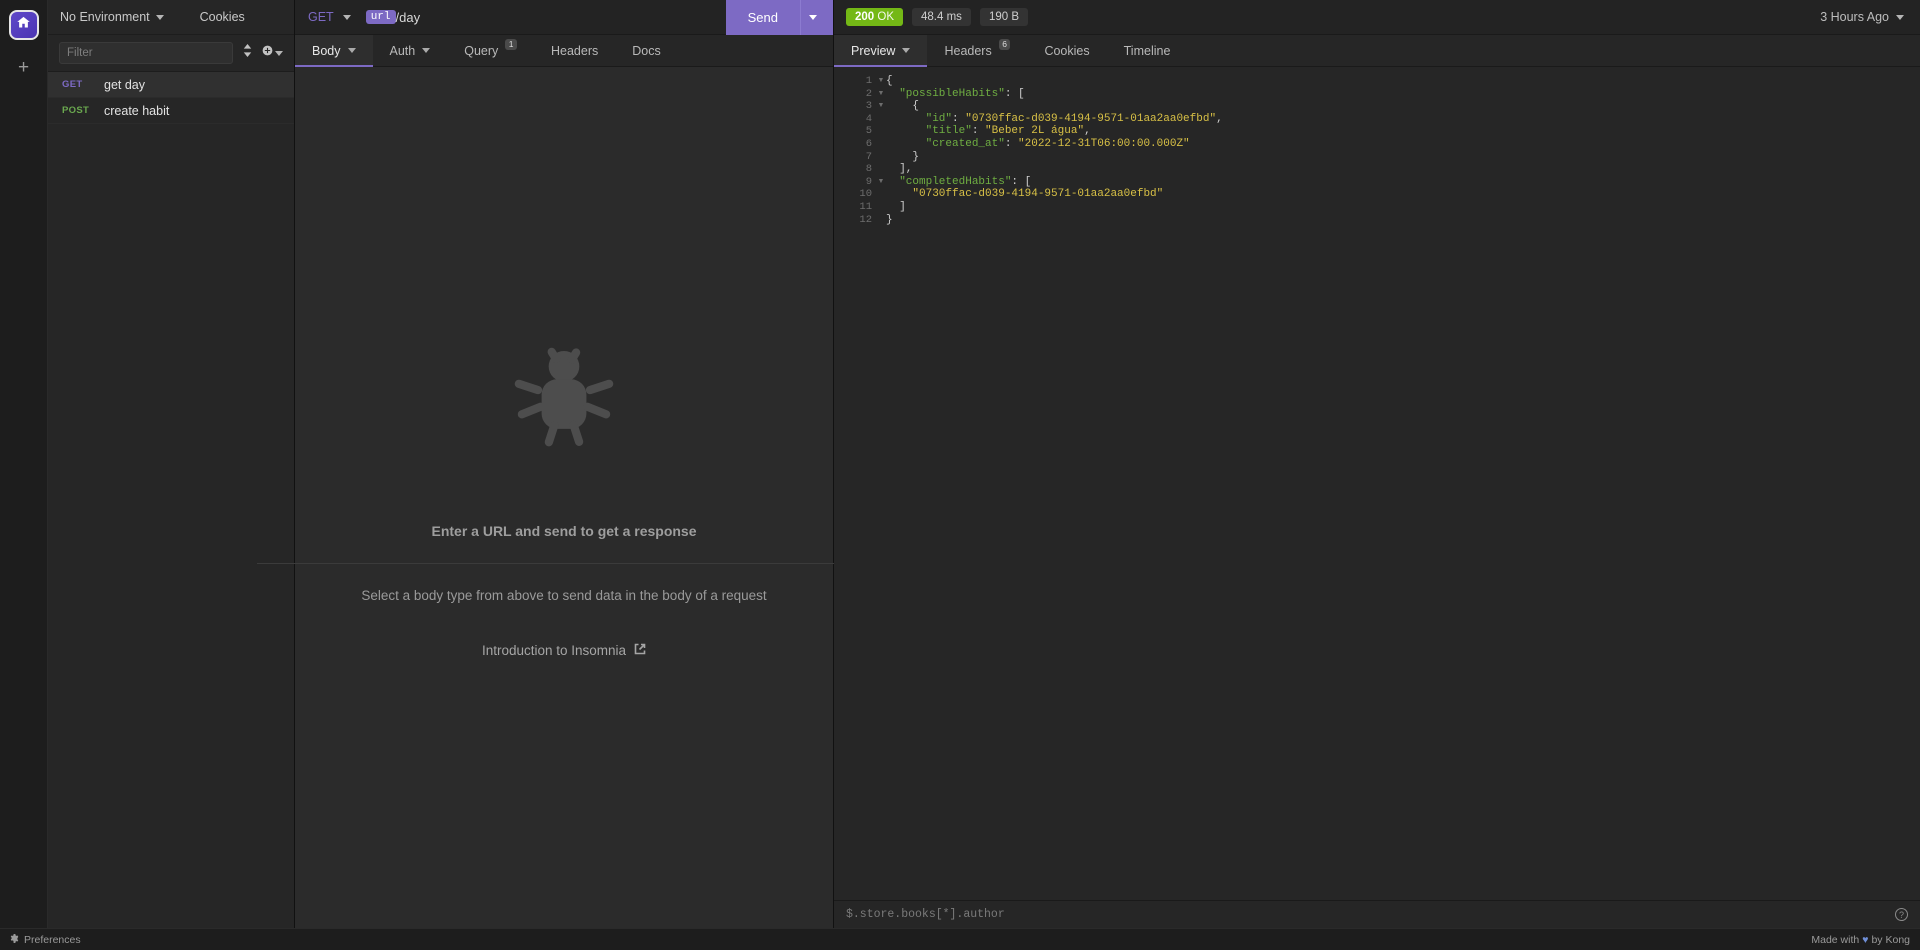 The height and width of the screenshot is (950, 1920). Describe the element at coordinates (272, 53) in the screenshot. I see `create-request-button` at that location.